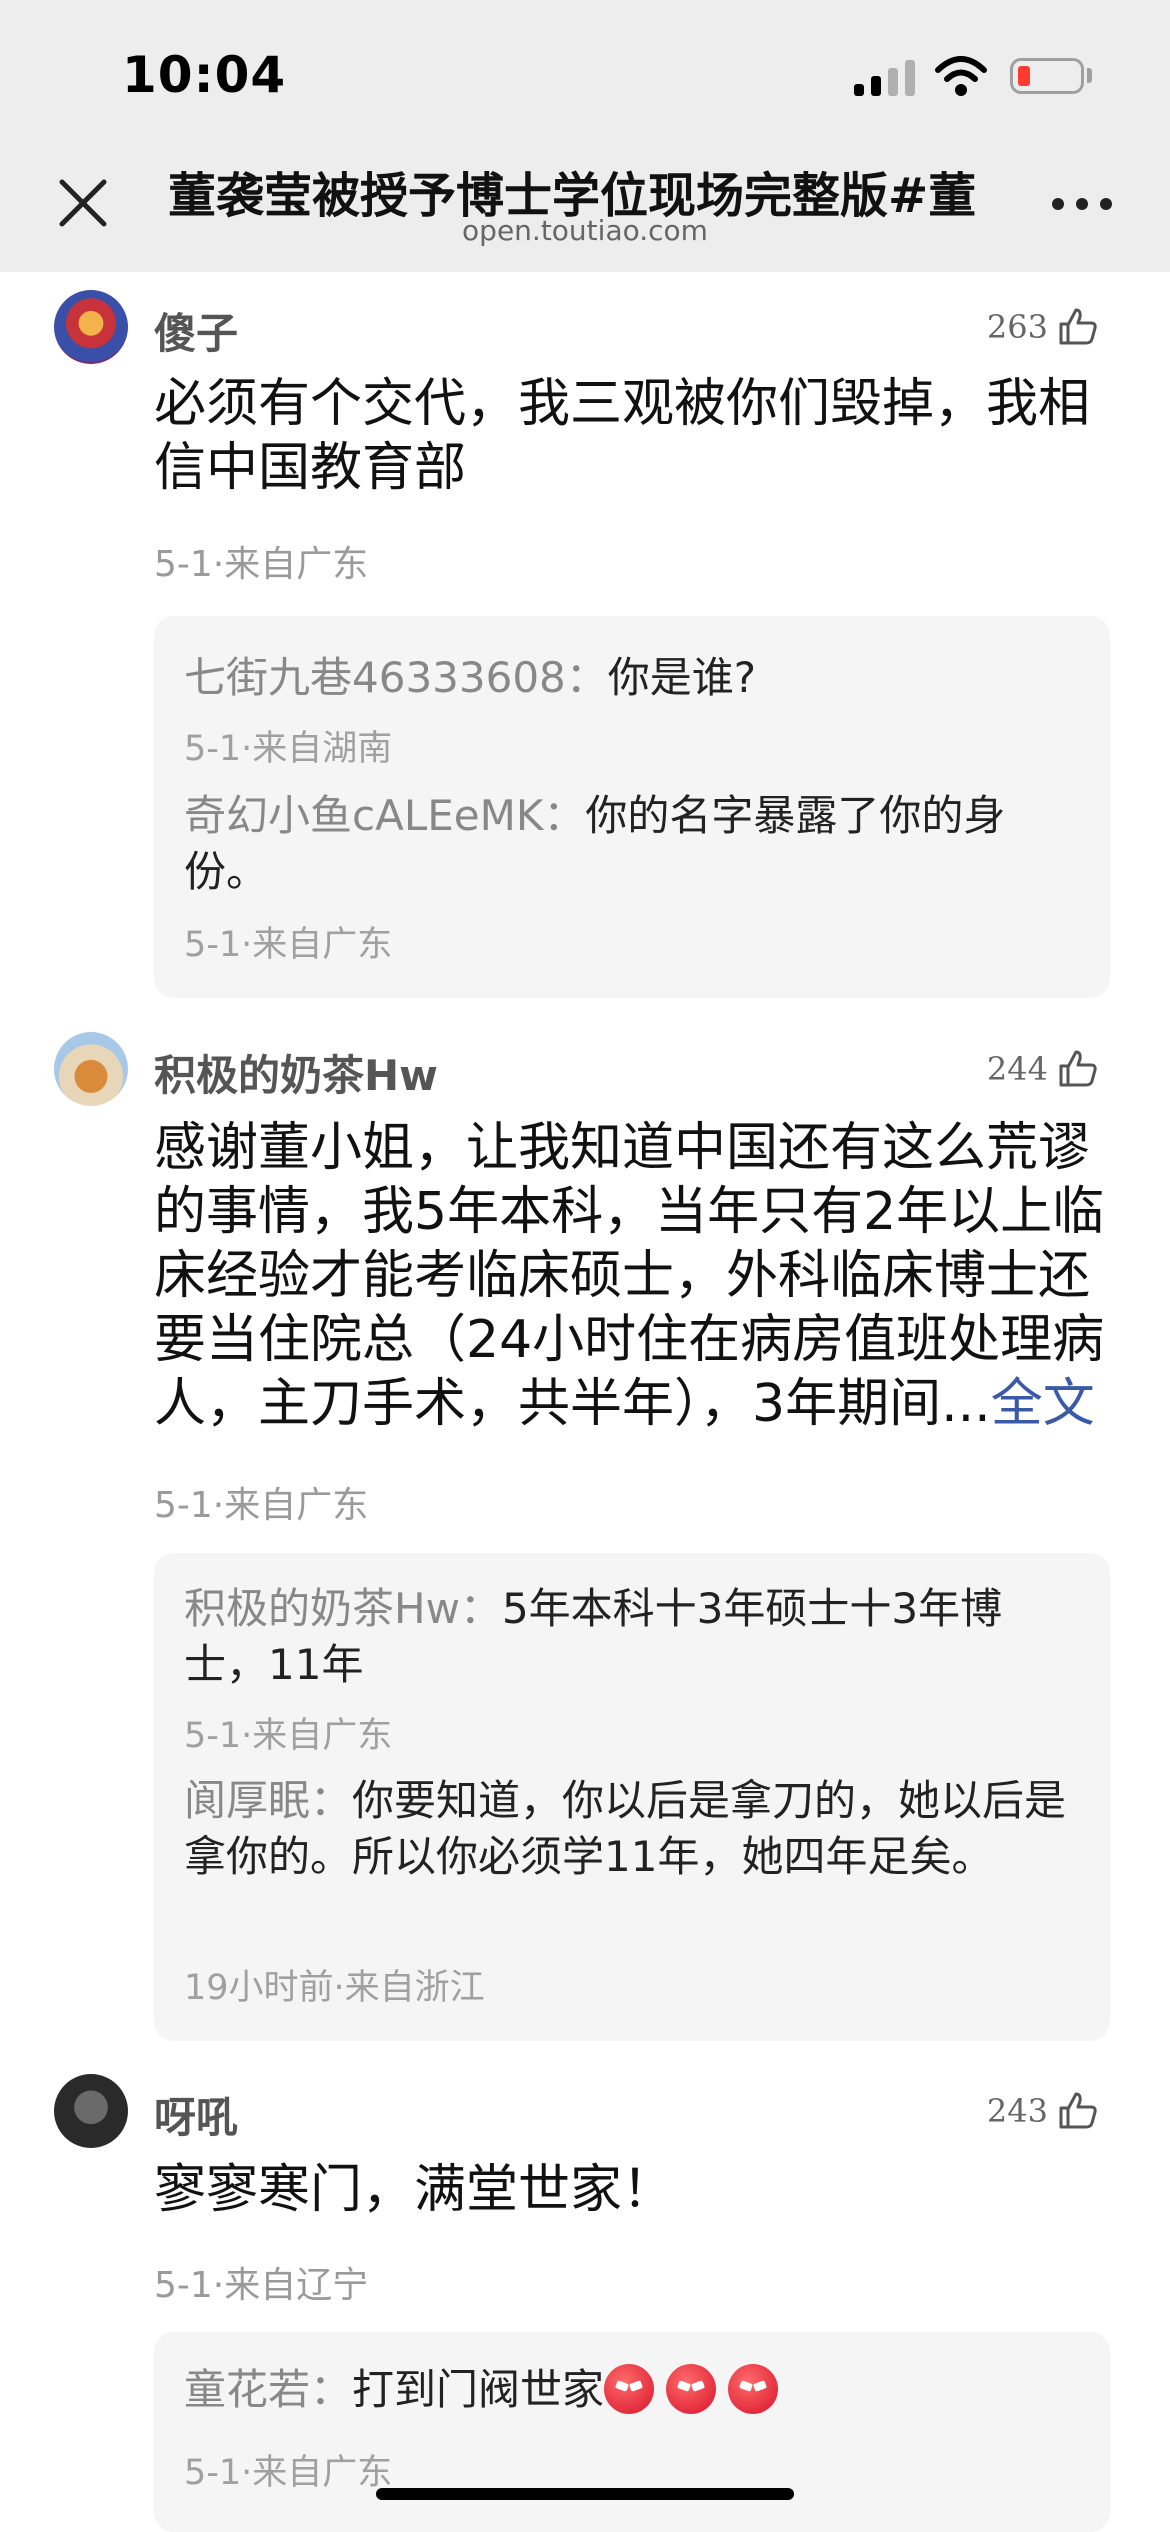  I want to click on more-icon, so click(1082, 206).